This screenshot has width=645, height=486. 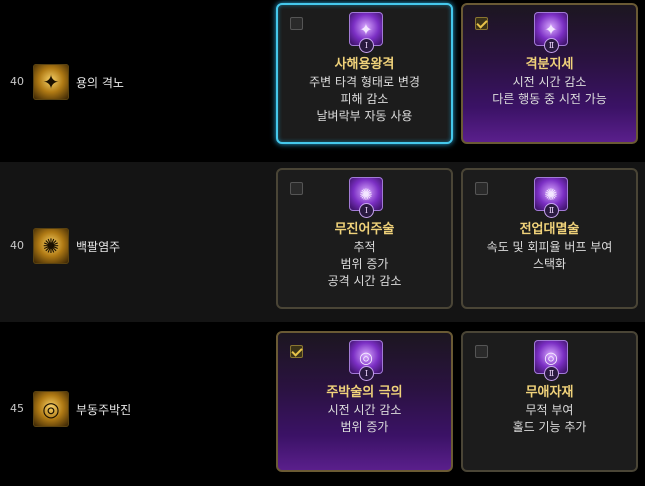 I want to click on option-card-mujin: ✺ Ⅰ 무진어주술 추적 범위 증가 공격 시간 감소, so click(x=364, y=238).